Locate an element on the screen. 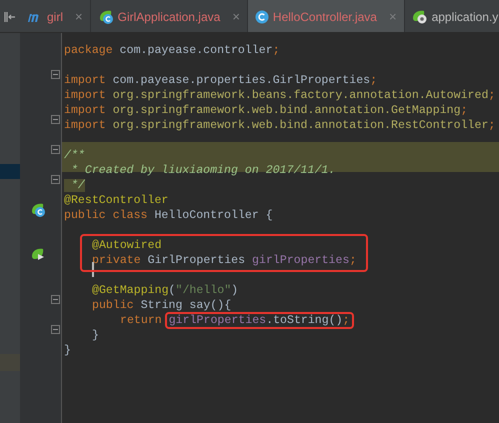  code-line: @RestController is located at coordinates (116, 200).